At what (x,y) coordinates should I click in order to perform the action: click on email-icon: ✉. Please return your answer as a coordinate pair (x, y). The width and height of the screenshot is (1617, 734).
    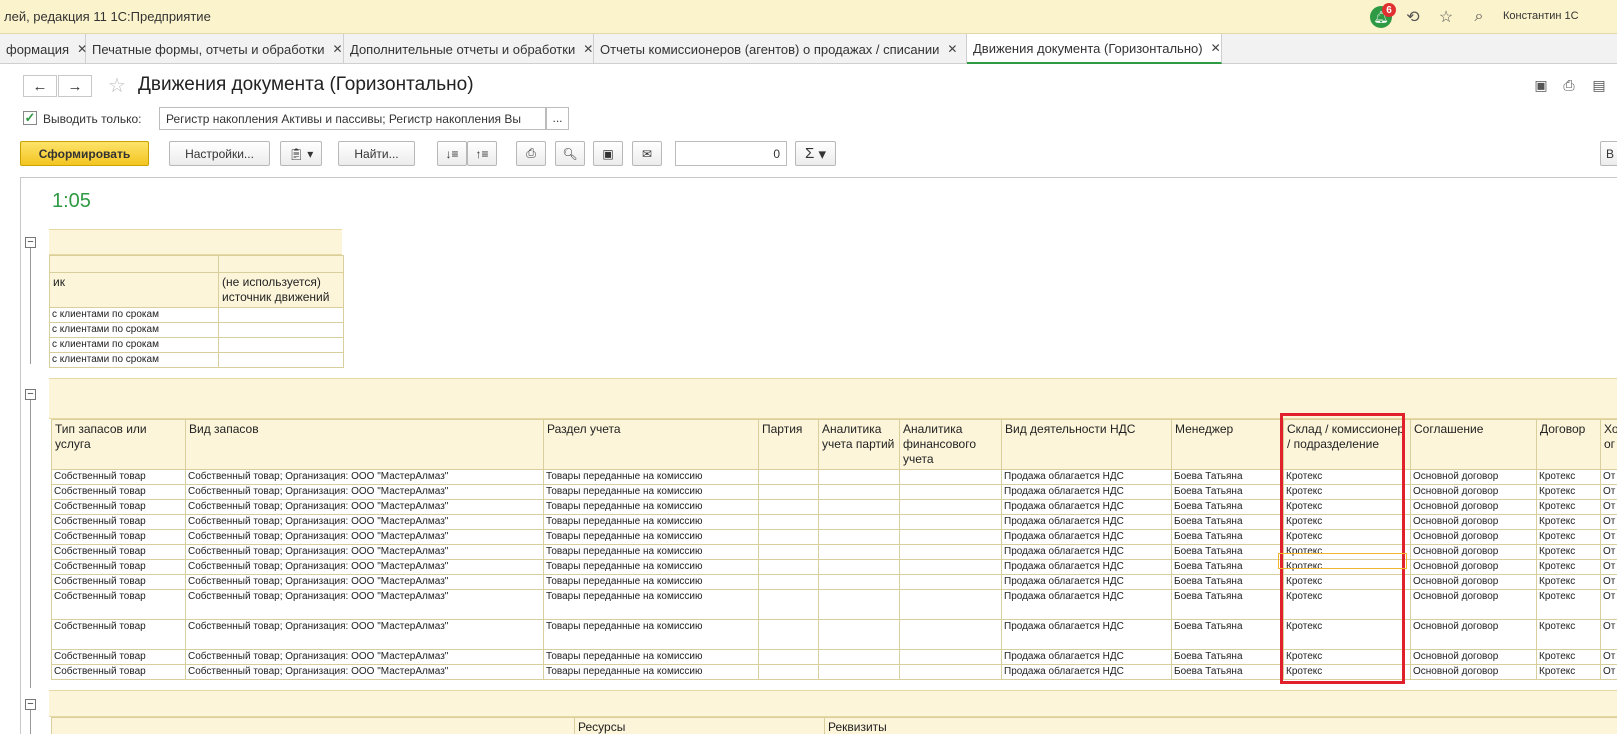
    Looking at the image, I should click on (647, 153).